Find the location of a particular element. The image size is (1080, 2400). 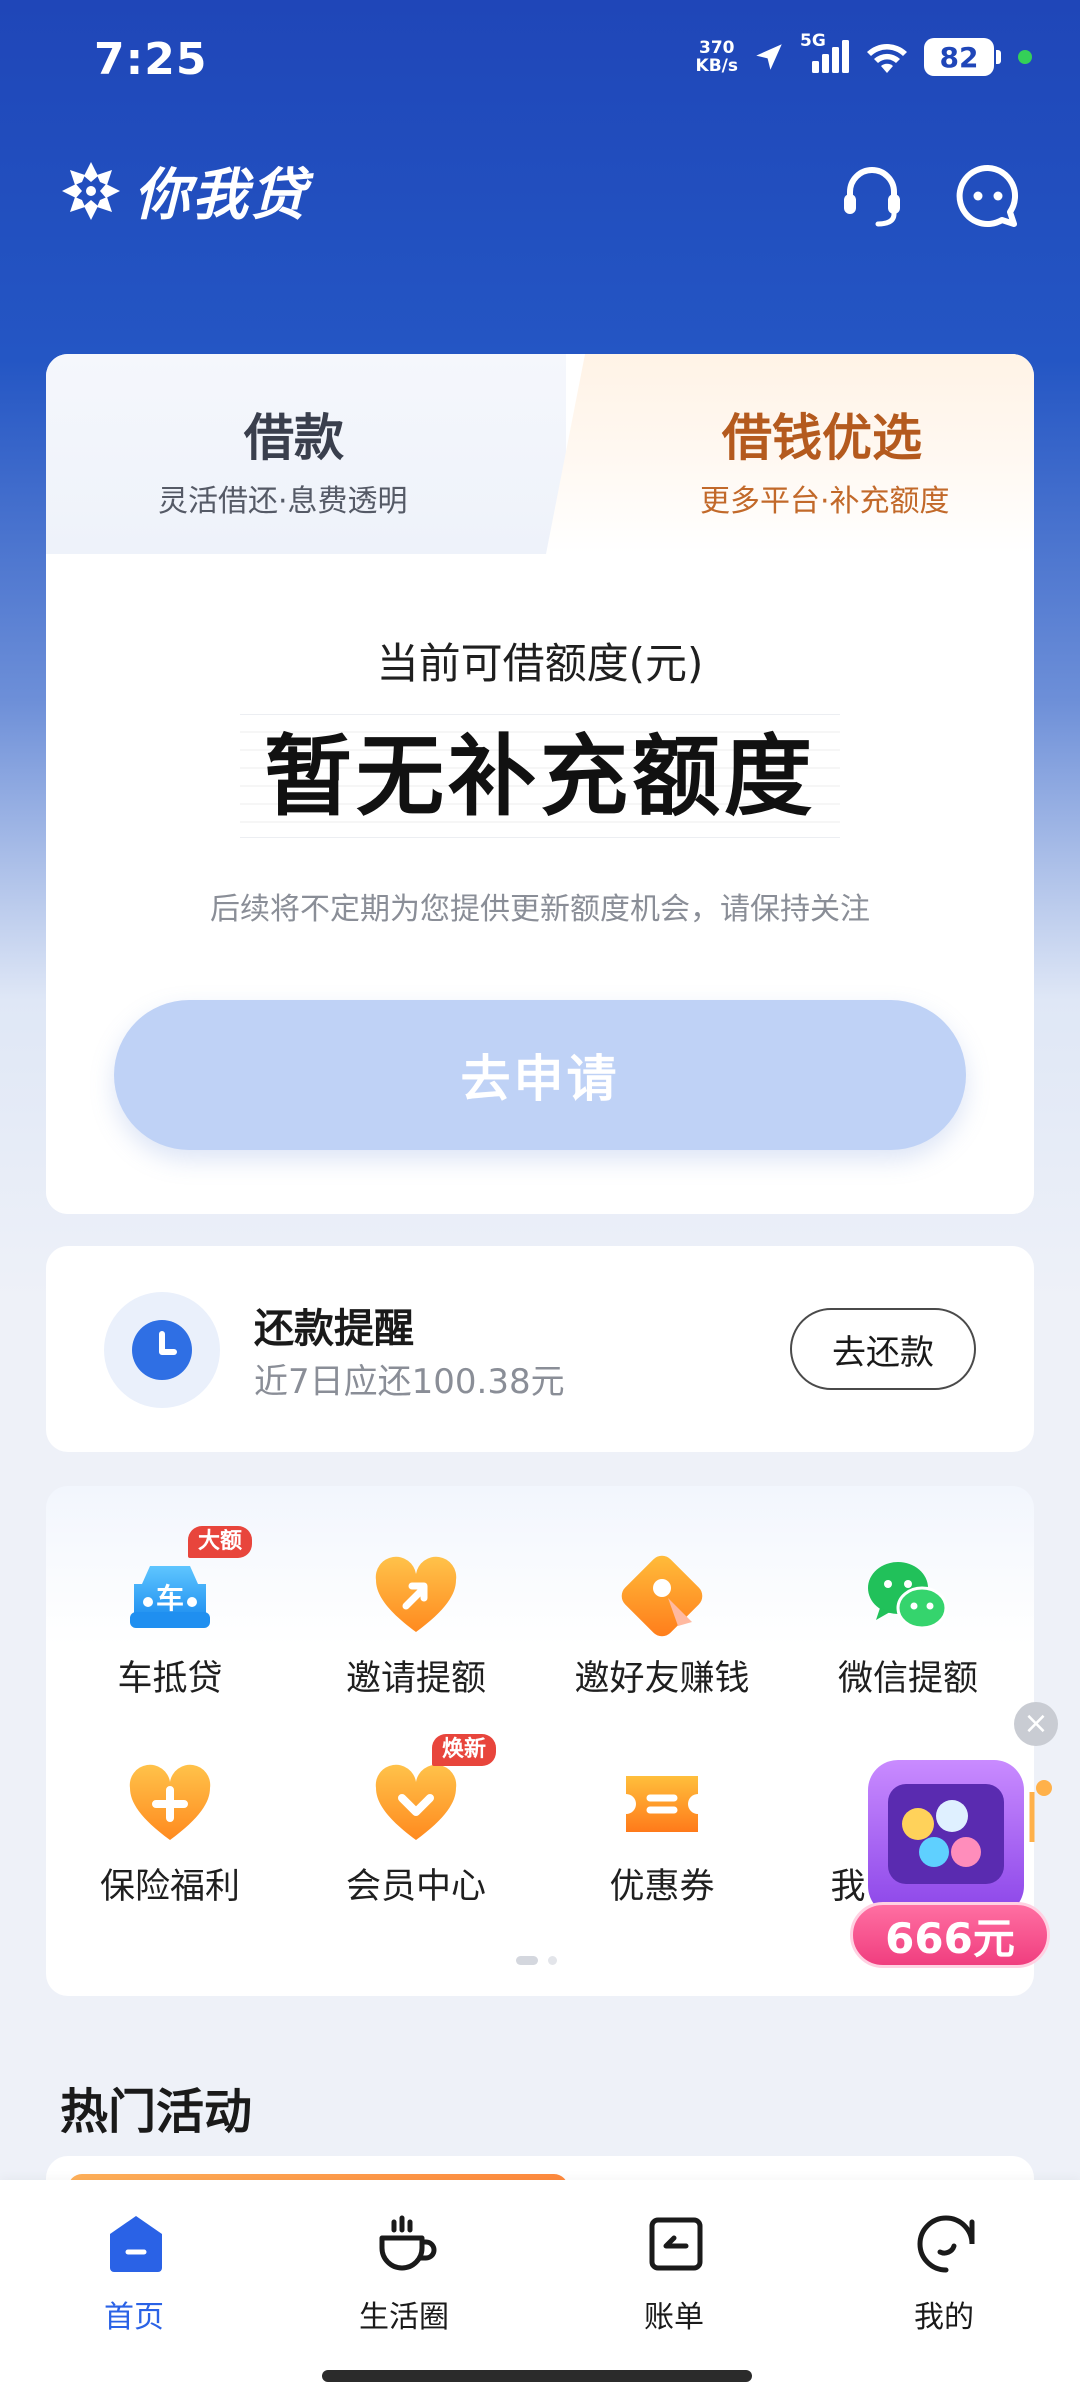

svg-text: 车 is located at coordinates (170, 1598).